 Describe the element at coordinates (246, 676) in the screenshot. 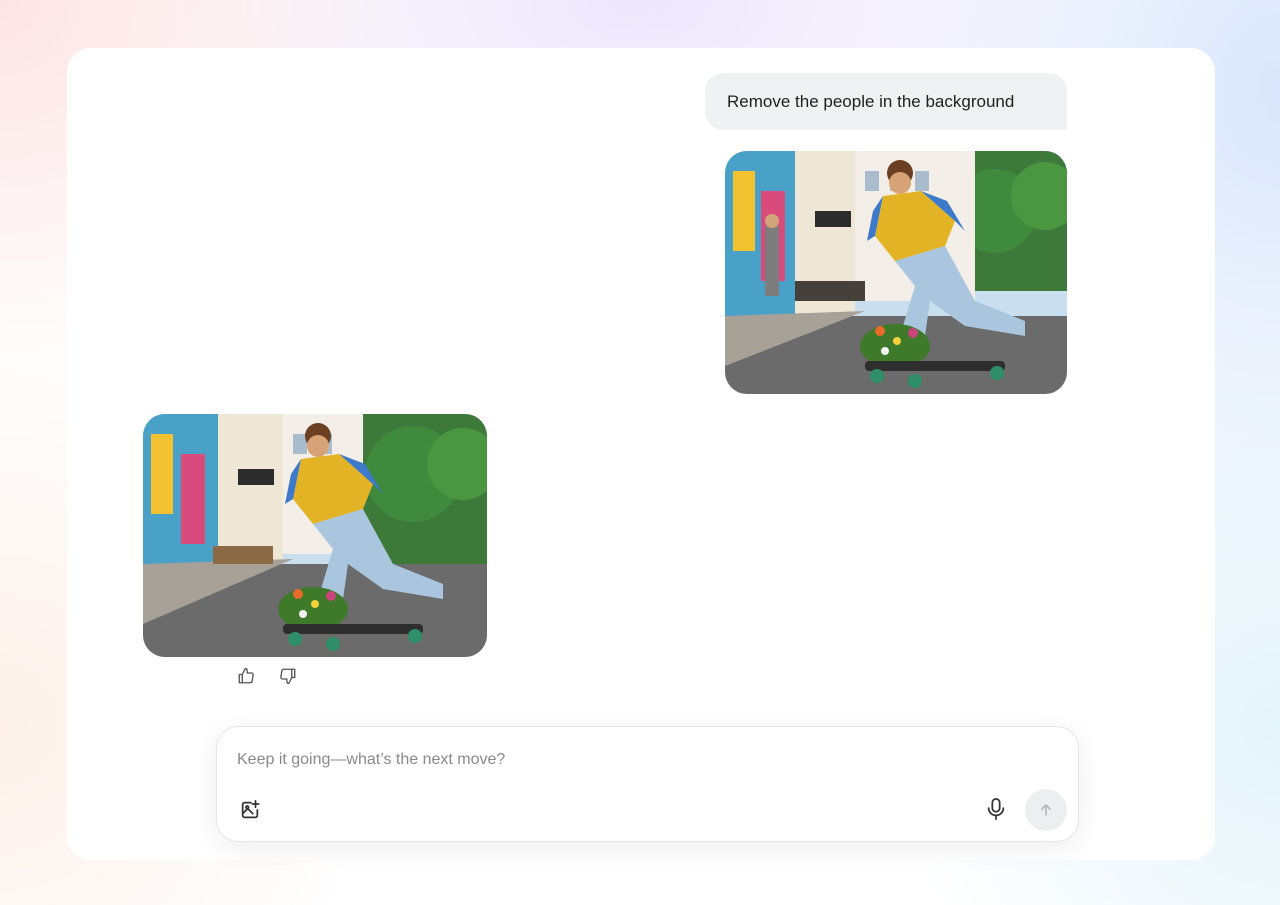

I see `thumbs-up-icon` at that location.